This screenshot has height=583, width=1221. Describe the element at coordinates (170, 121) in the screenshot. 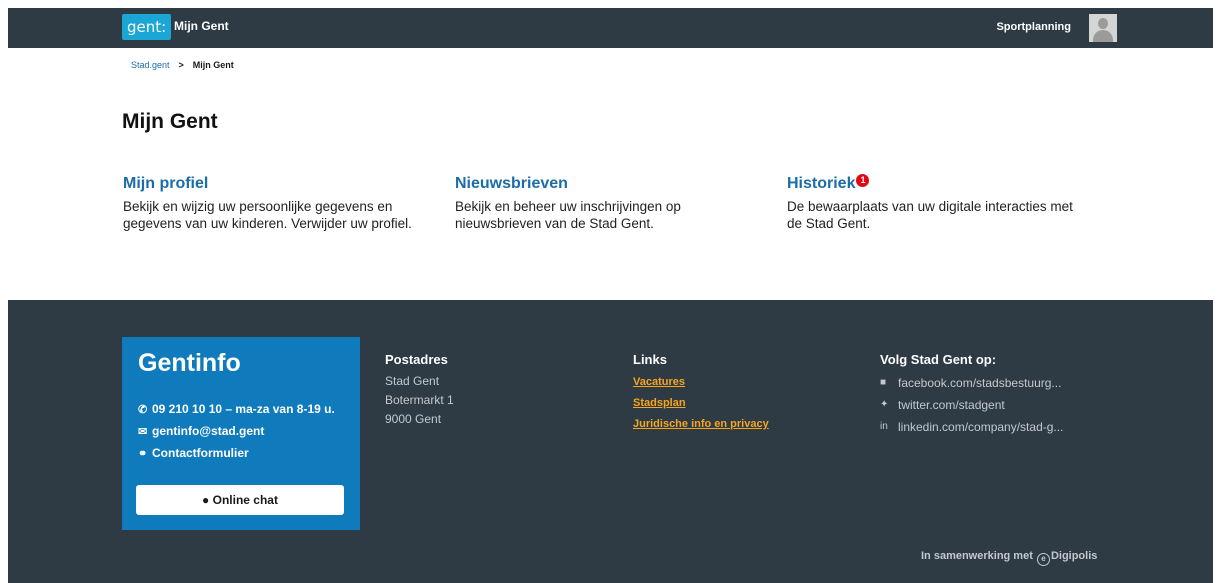

I see `page-title: Mijn Gent` at that location.